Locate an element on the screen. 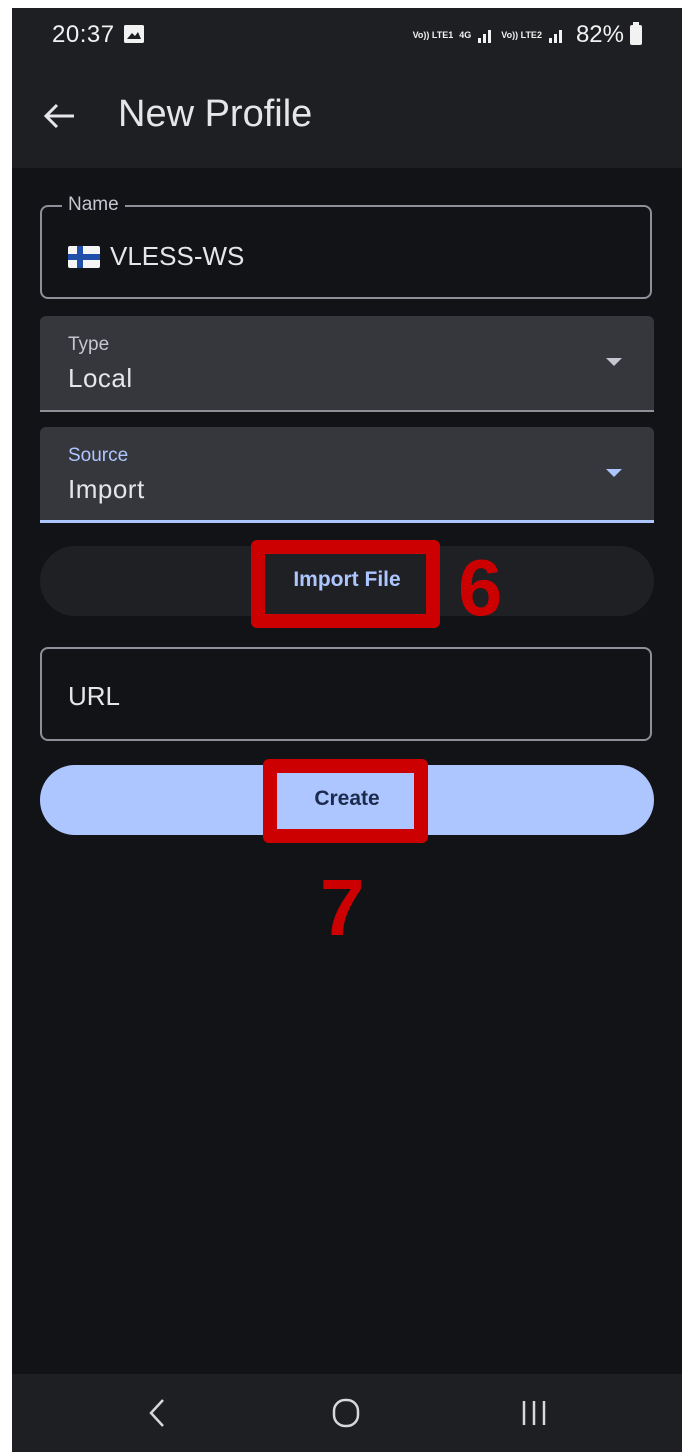  annotation-step-7: 7 is located at coordinates (342, 907).